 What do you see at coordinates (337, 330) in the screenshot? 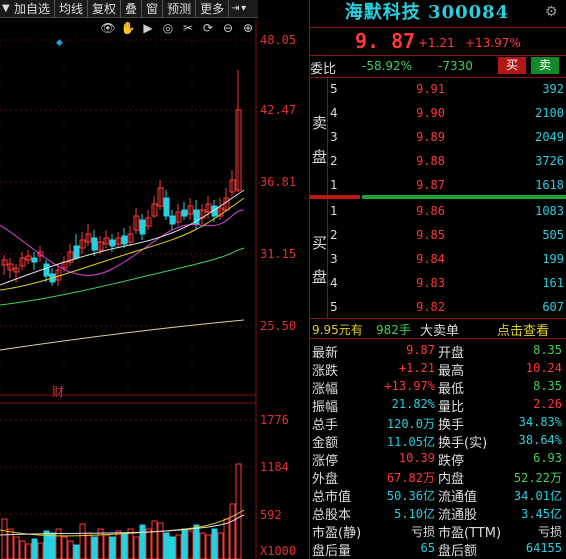
I see `big-order-price: 9.95元有` at bounding box center [337, 330].